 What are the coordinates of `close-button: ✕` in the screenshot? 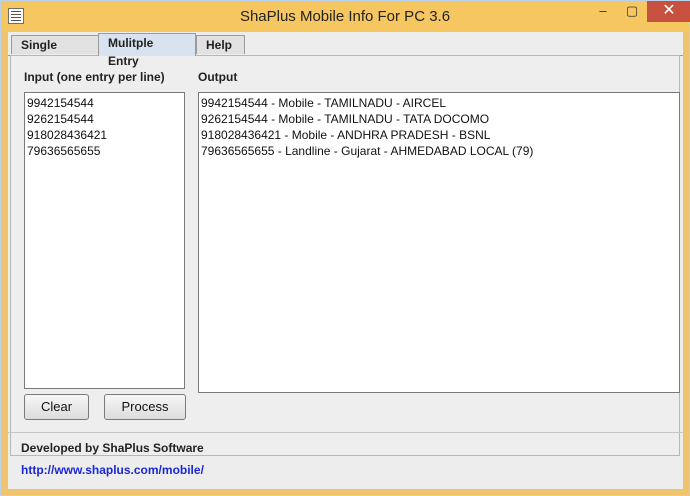 It's located at (668, 11).